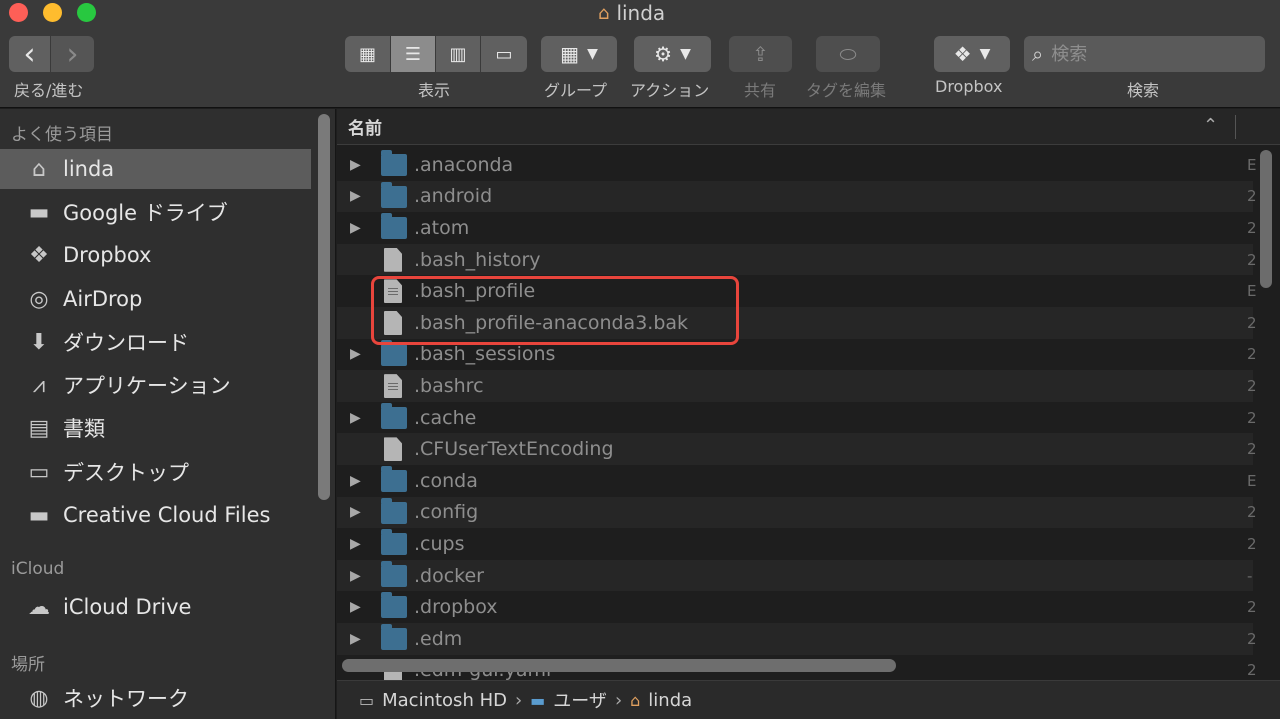 This screenshot has height=719, width=1280. I want to click on dropbox-button: ❖ ▼, so click(972, 54).